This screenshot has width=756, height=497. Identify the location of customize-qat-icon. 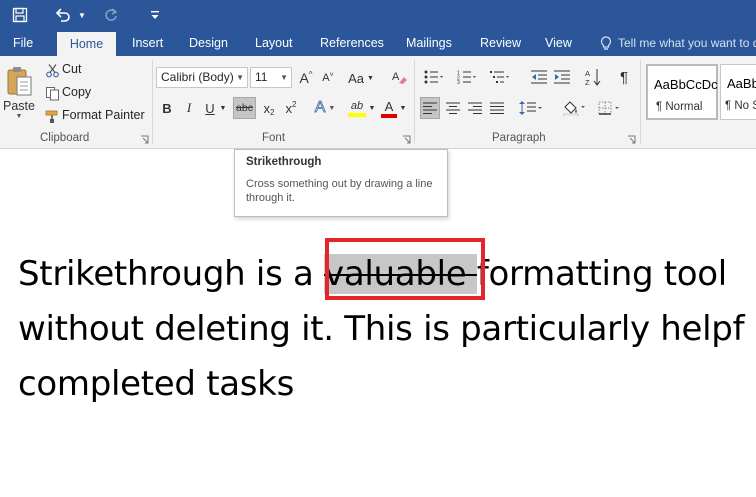
(155, 15).